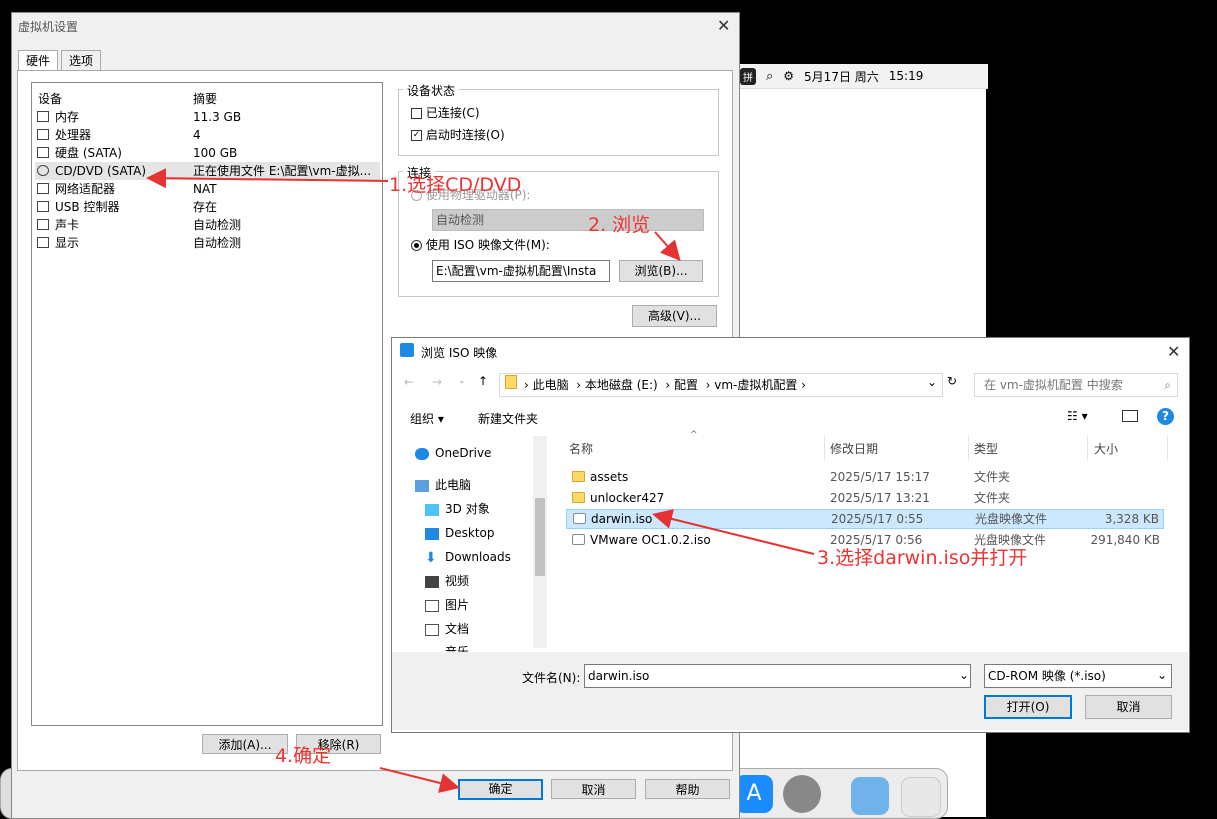  What do you see at coordinates (267, 178) in the screenshot?
I see `arrow-step1` at bounding box center [267, 178].